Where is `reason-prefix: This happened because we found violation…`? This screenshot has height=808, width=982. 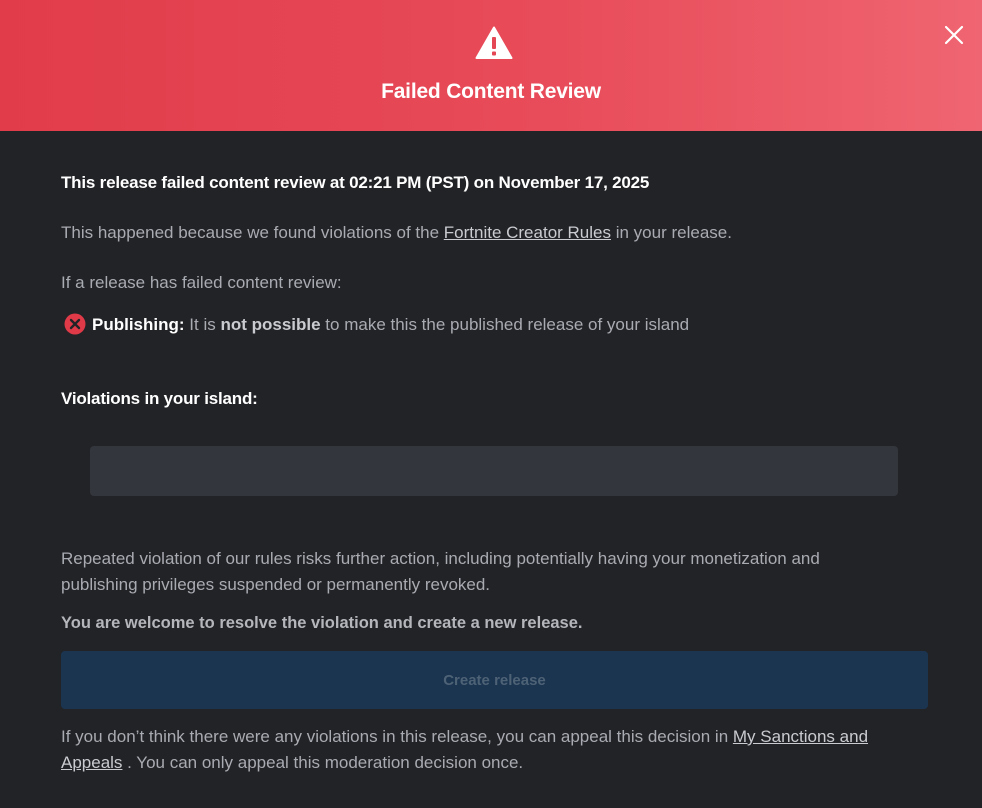
reason-prefix: This happened because we found violation… is located at coordinates (252, 232).